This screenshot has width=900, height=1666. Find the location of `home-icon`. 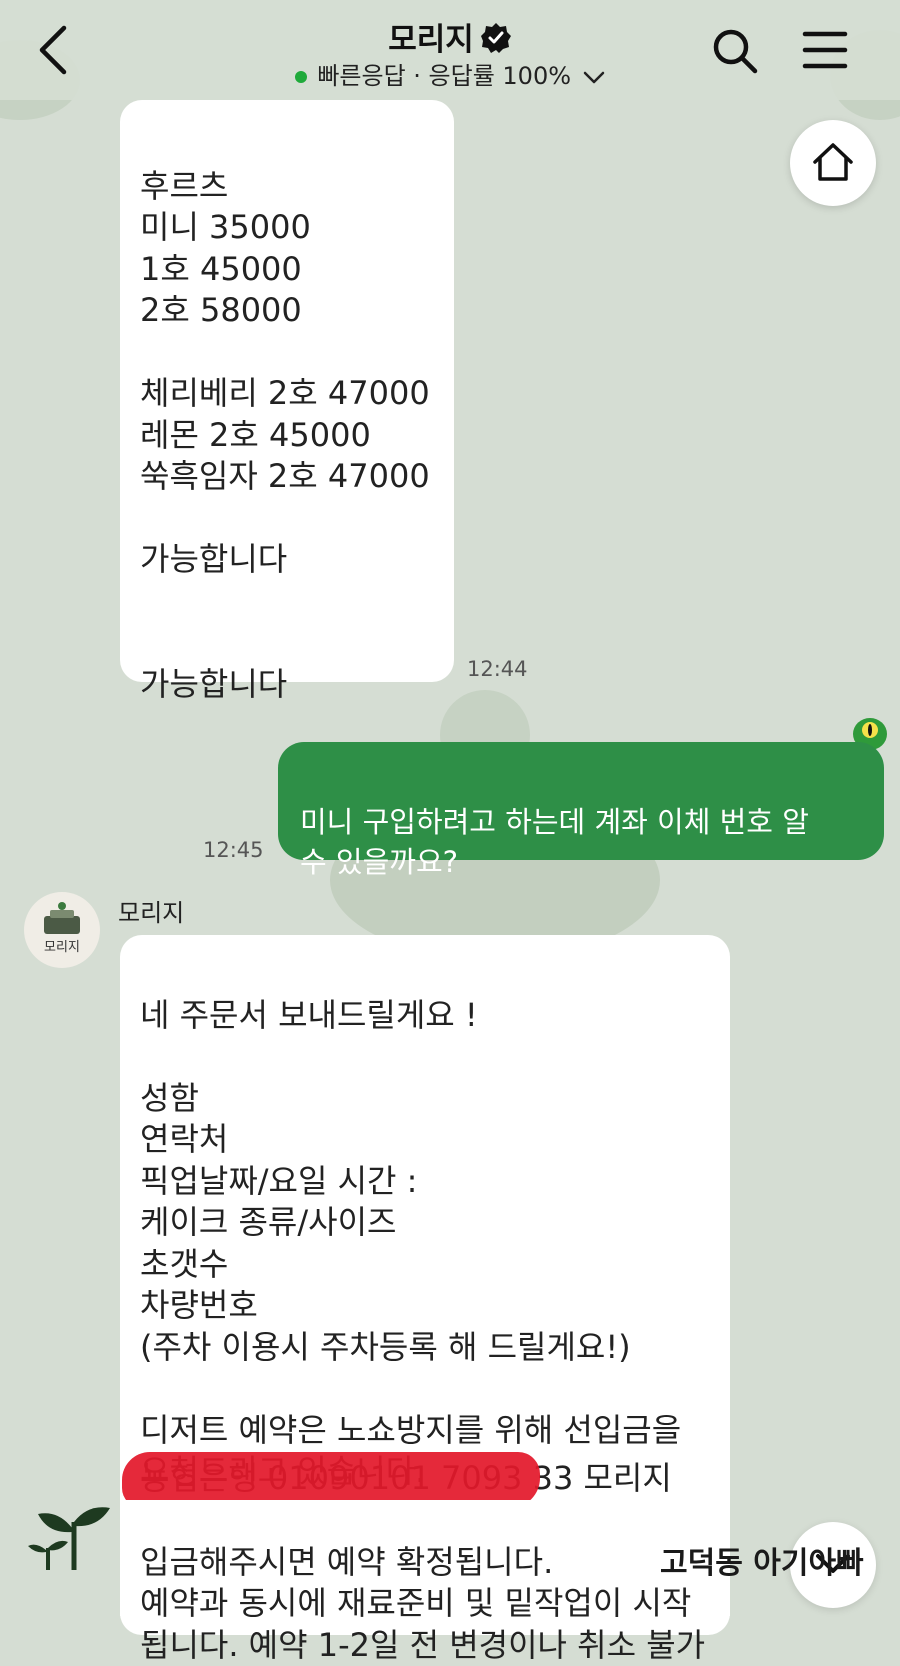

home-icon is located at coordinates (833, 164).